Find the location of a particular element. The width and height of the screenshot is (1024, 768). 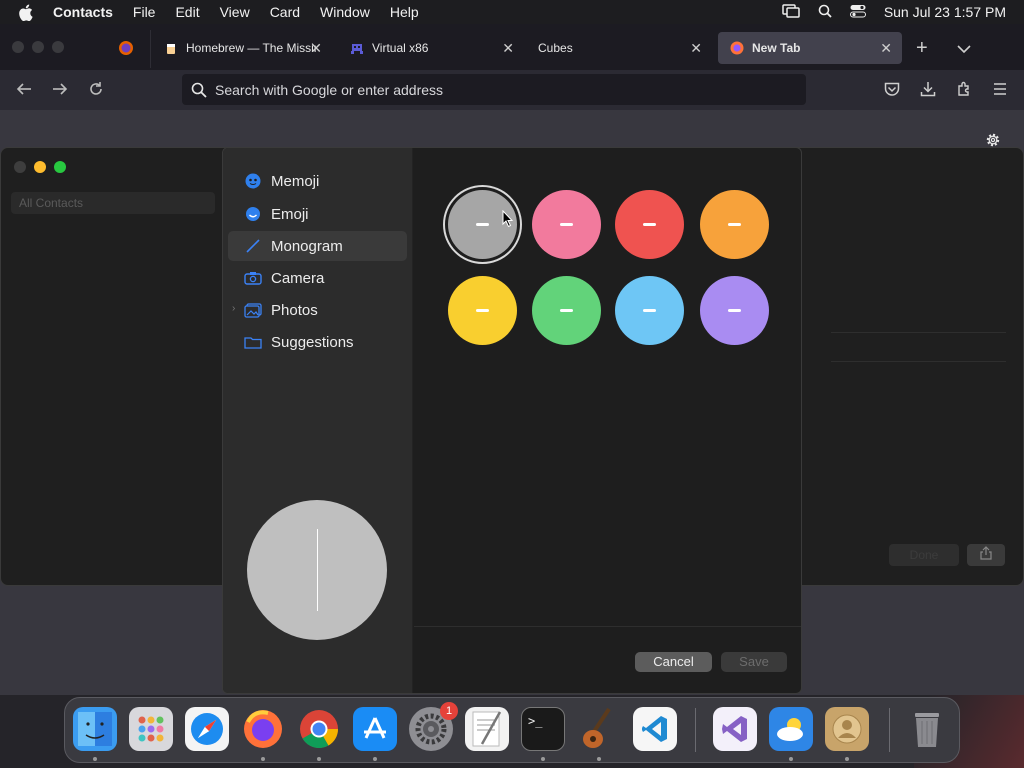

sidebar-item-monogram: Monogram is located at coordinates (317, 246).